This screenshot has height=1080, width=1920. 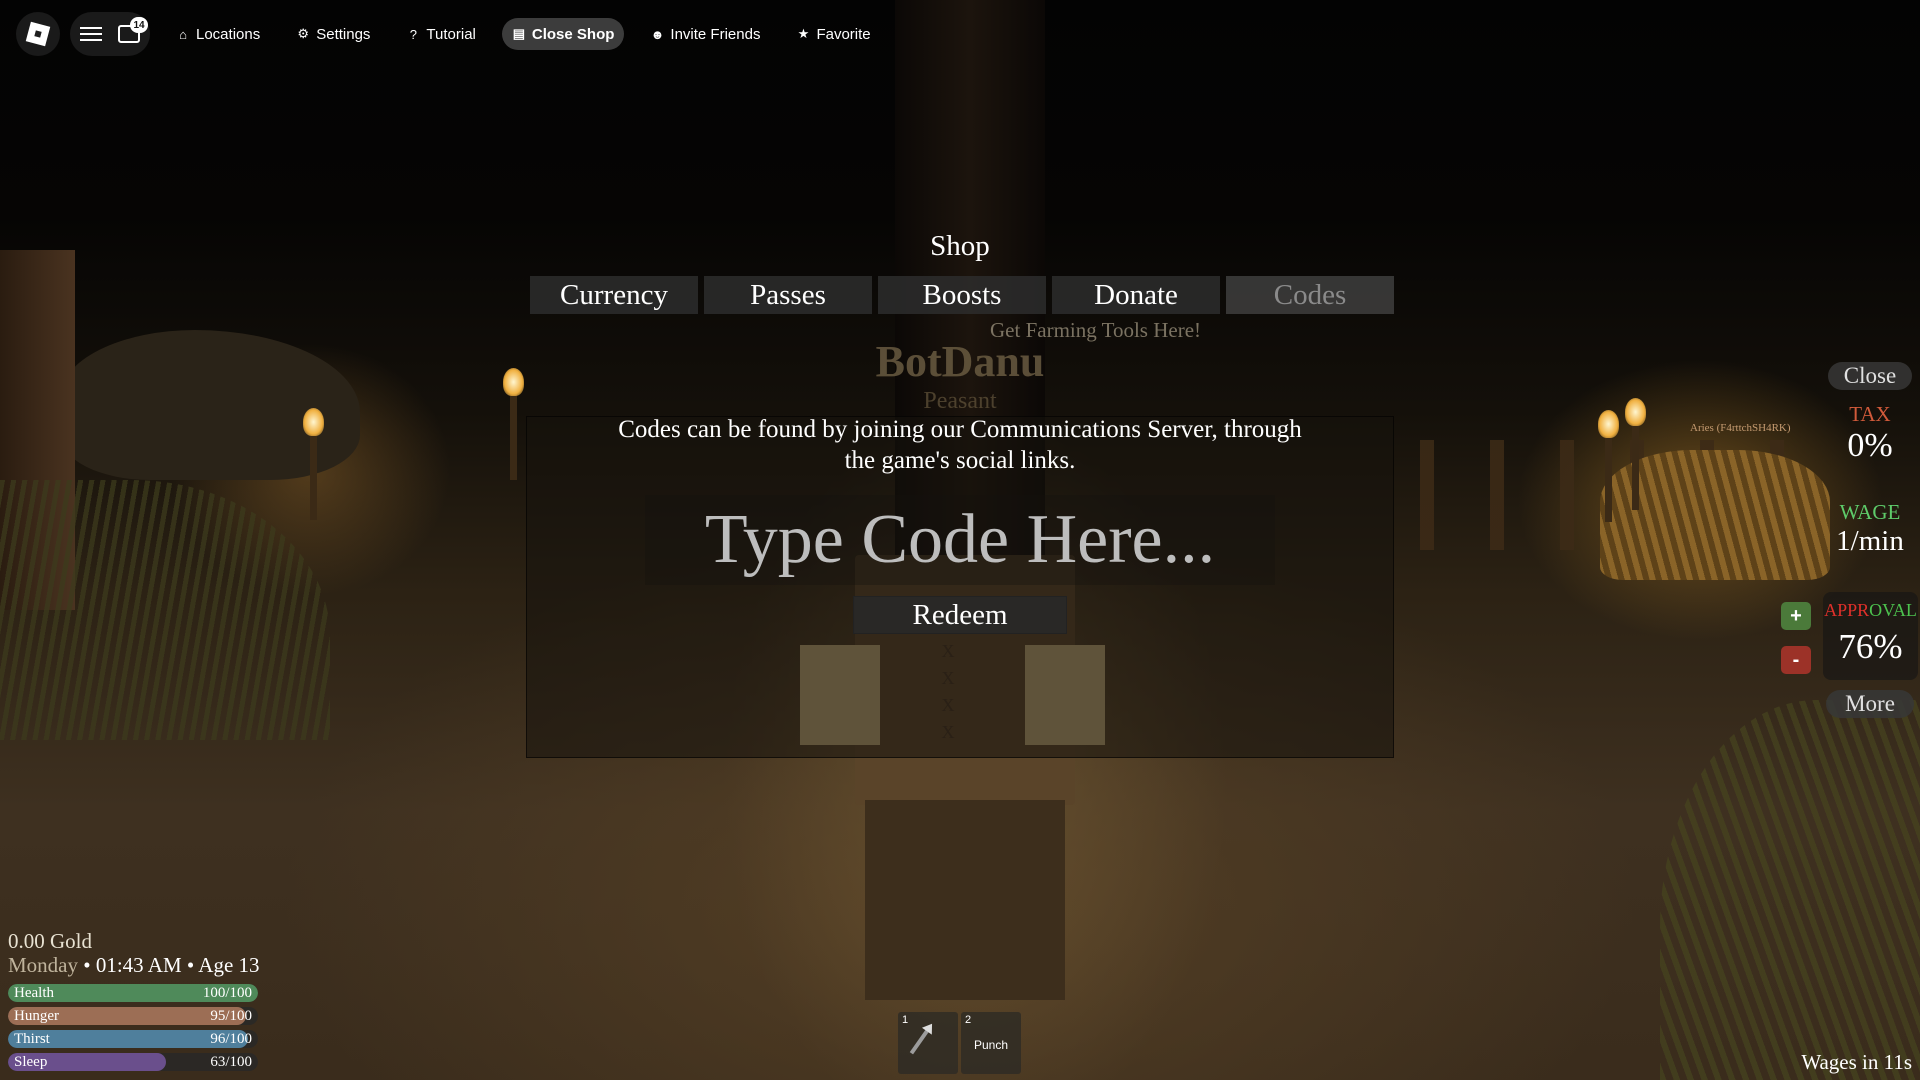 What do you see at coordinates (960, 361) in the screenshot?
I see `npc-name: BotDanu` at bounding box center [960, 361].